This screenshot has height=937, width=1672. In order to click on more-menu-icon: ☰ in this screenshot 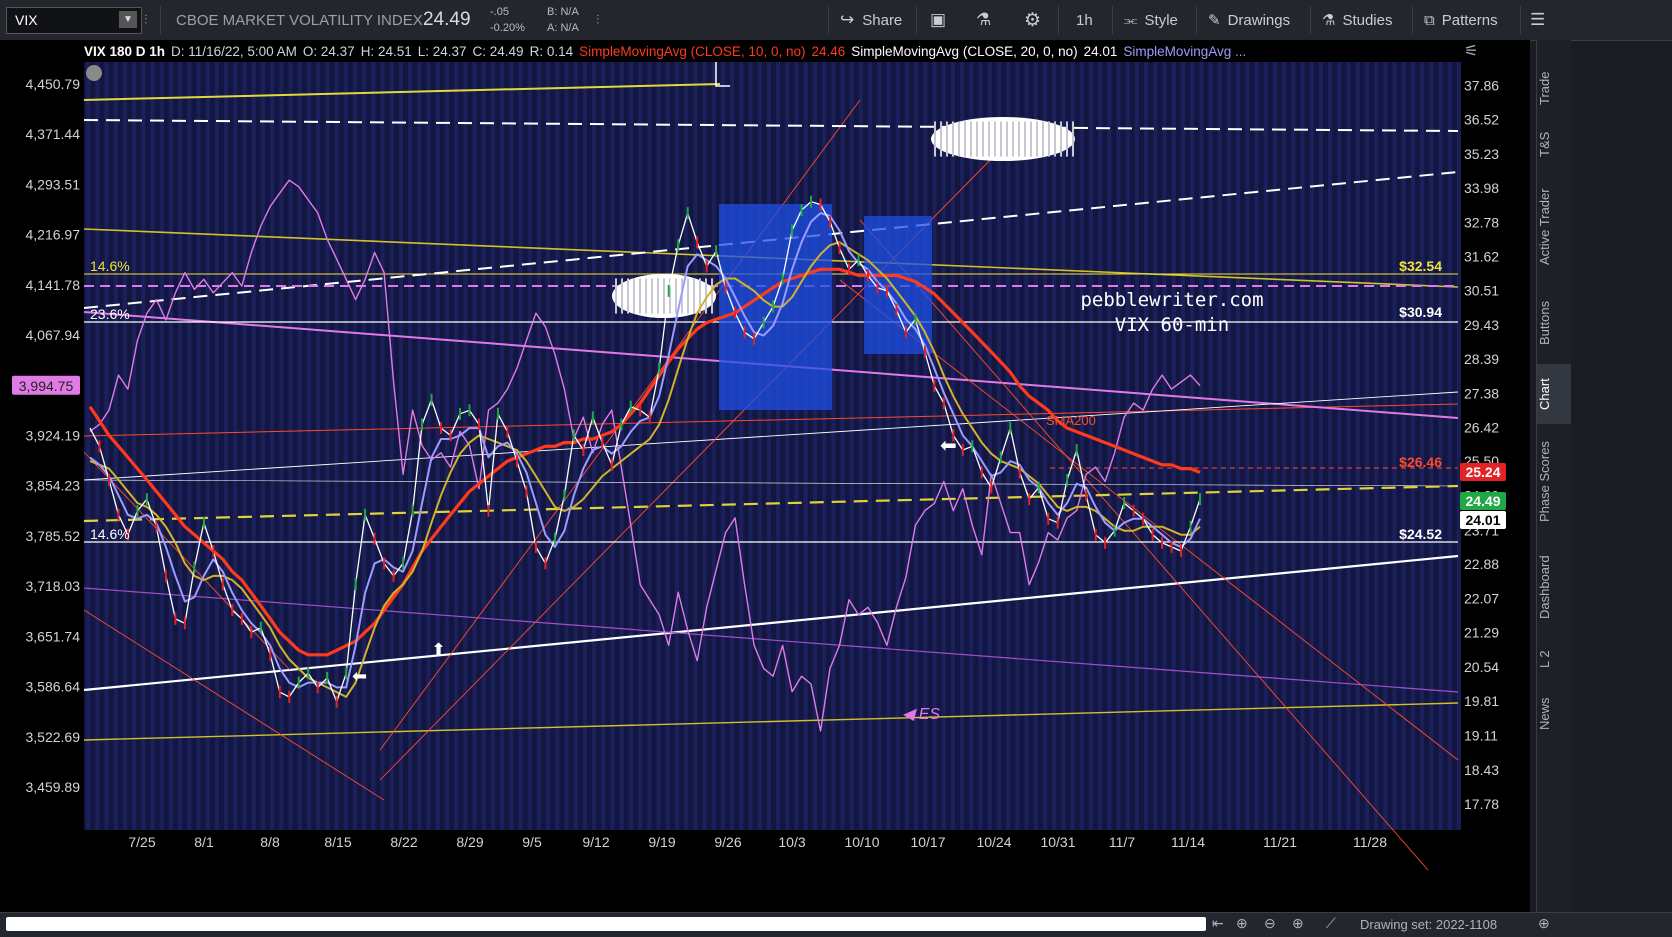, I will do `click(1537, 20)`.